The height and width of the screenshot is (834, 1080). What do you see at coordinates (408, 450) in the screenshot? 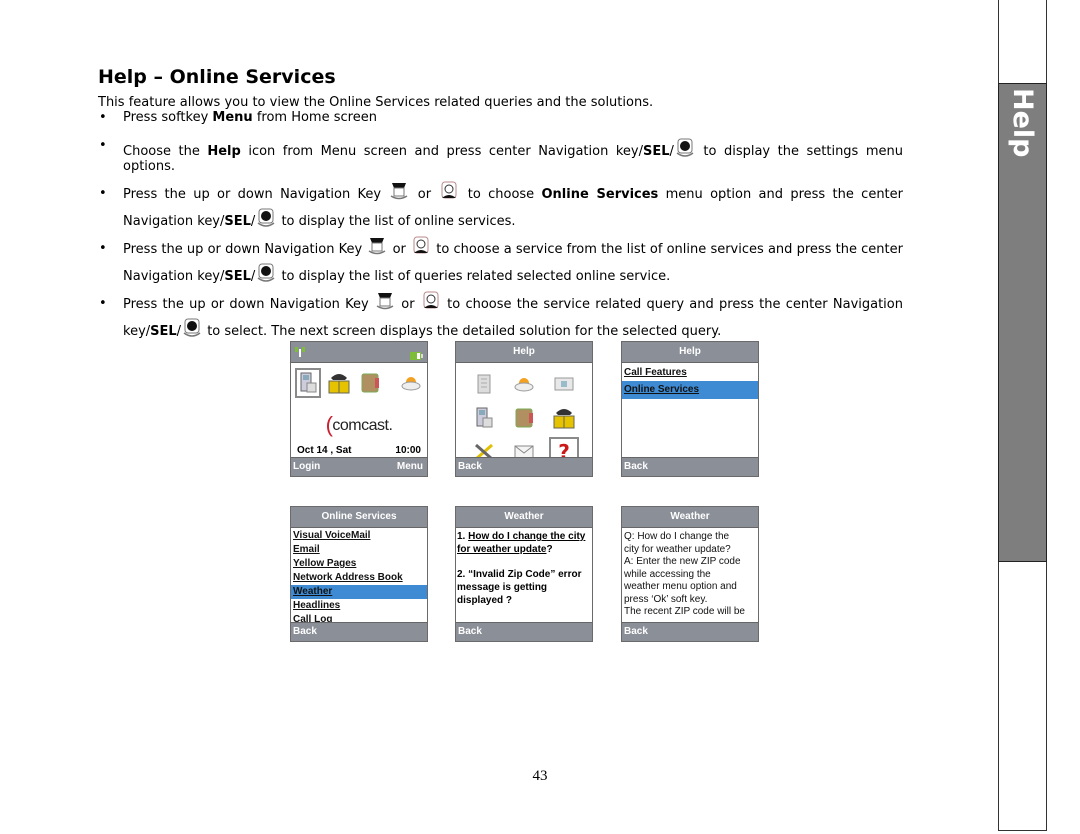
I see `time-label: 10:00` at bounding box center [408, 450].